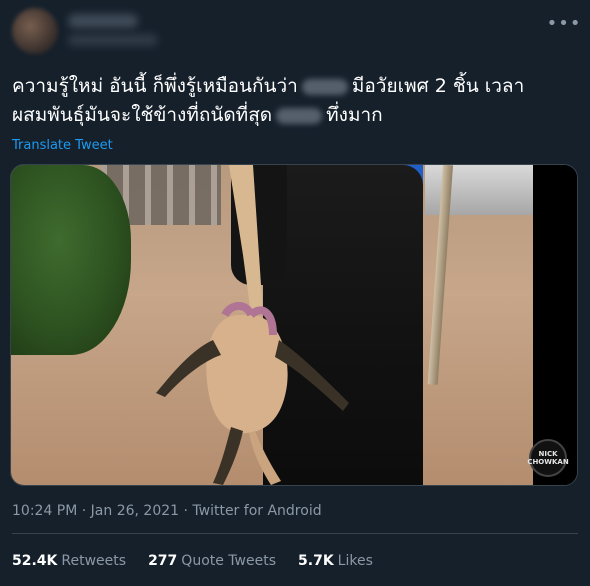 This screenshot has width=590, height=586. I want to click on more-options-button: •••, so click(564, 24).